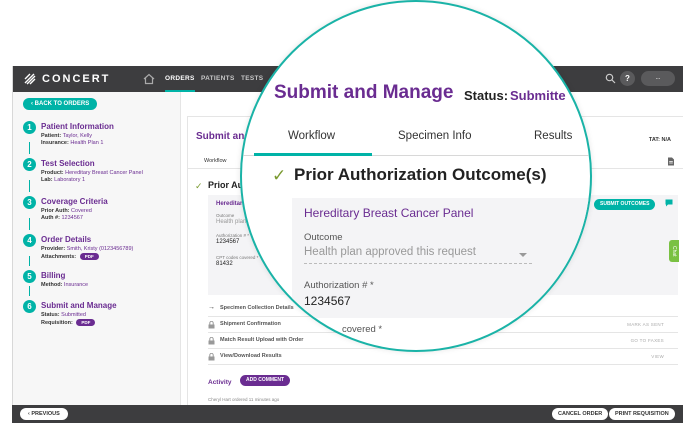 The image size is (683, 423). I want to click on step-title: Submit and Manage, so click(79, 305).